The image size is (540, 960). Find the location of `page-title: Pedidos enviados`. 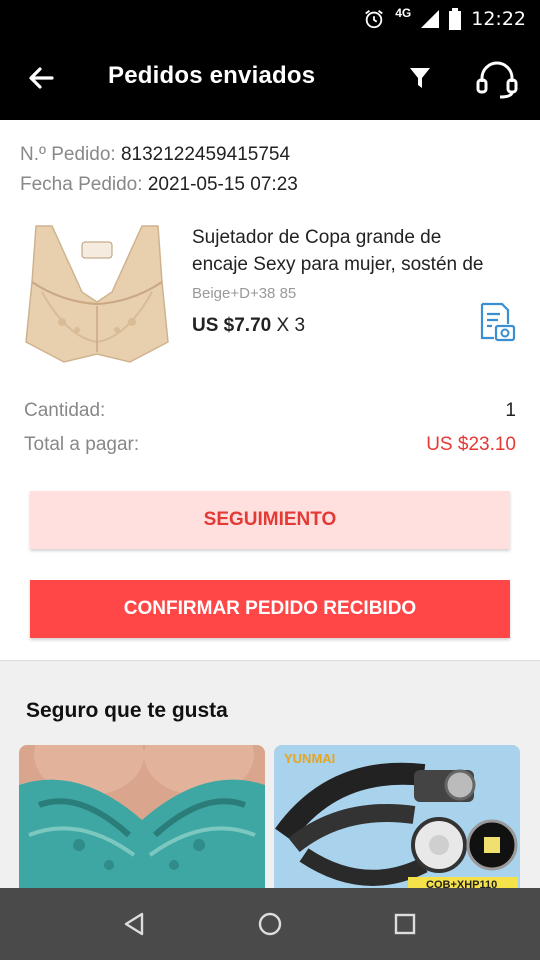

page-title: Pedidos enviados is located at coordinates (212, 75).